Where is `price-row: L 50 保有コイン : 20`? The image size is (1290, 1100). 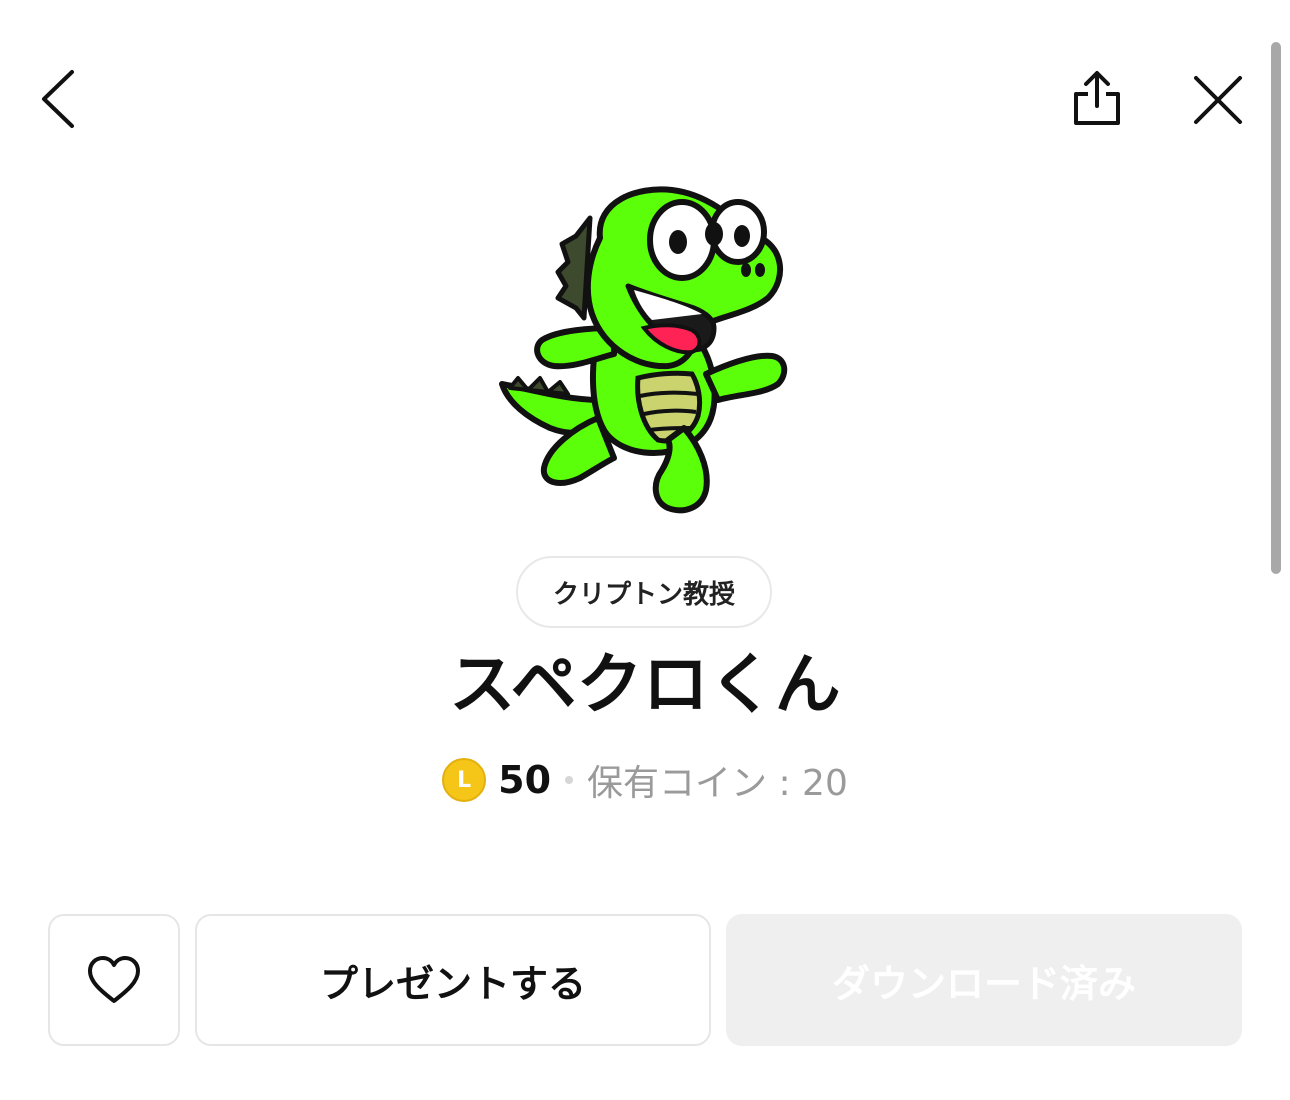
price-row: L 50 保有コイン : 20 is located at coordinates (645, 780).